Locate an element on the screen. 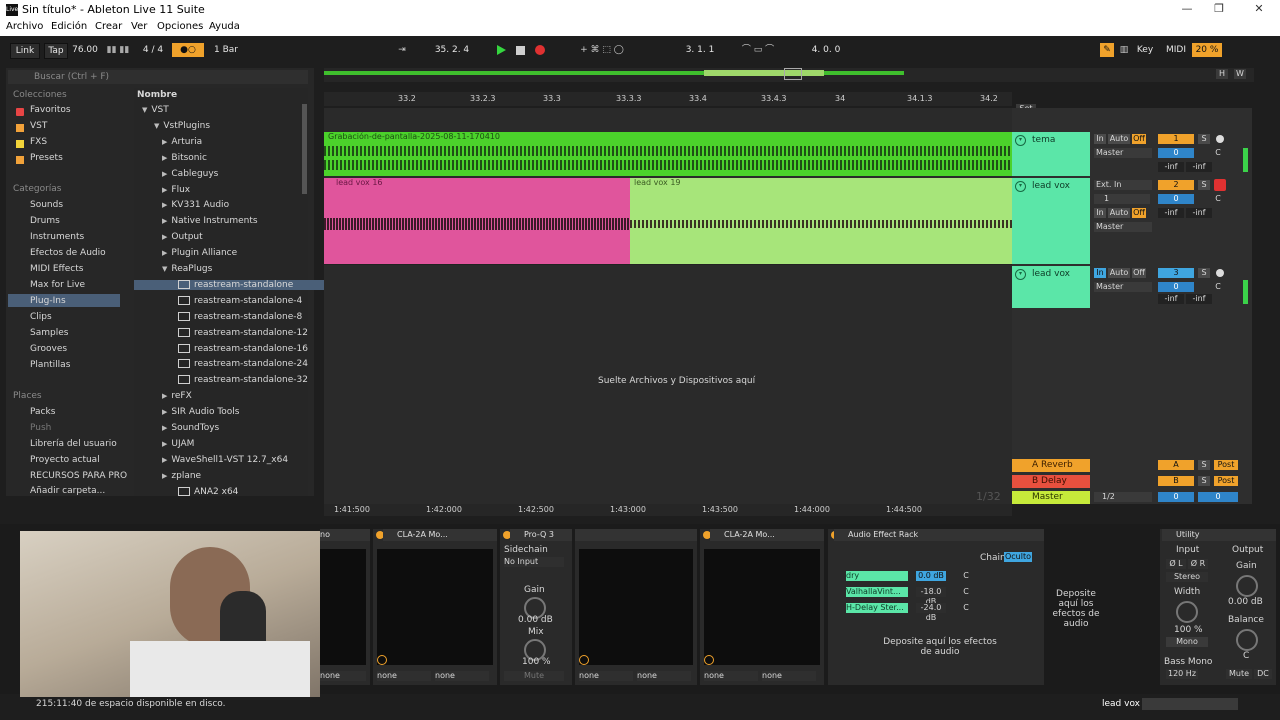 The height and width of the screenshot is (720, 1280). master-pan: 0 is located at coordinates (1218, 497).